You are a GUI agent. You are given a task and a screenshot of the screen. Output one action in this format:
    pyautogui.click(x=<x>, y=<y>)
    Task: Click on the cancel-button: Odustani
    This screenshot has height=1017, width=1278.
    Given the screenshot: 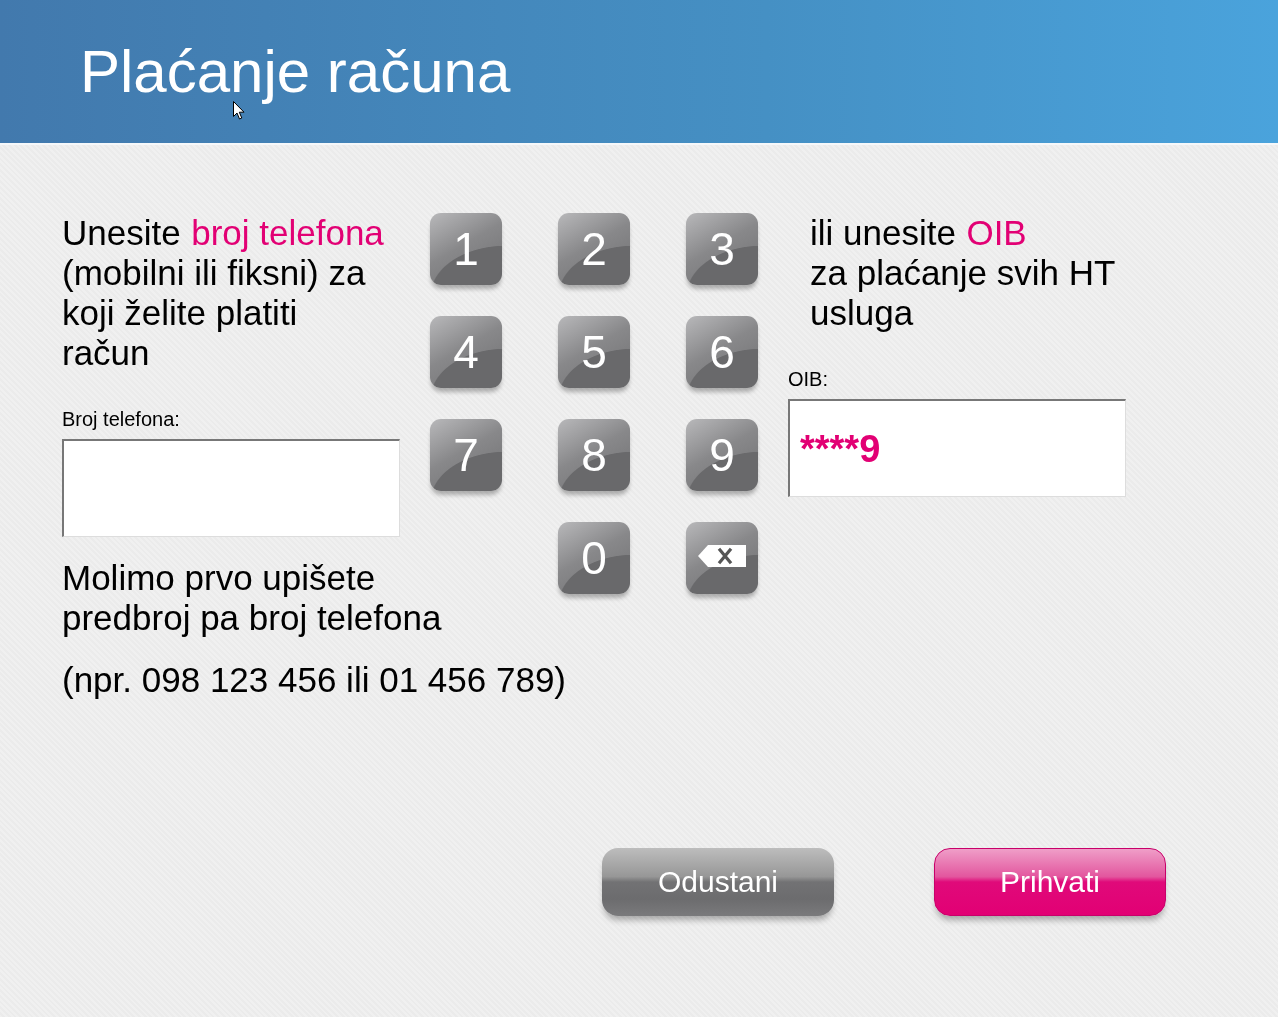 What is the action you would take?
    pyautogui.click(x=718, y=882)
    